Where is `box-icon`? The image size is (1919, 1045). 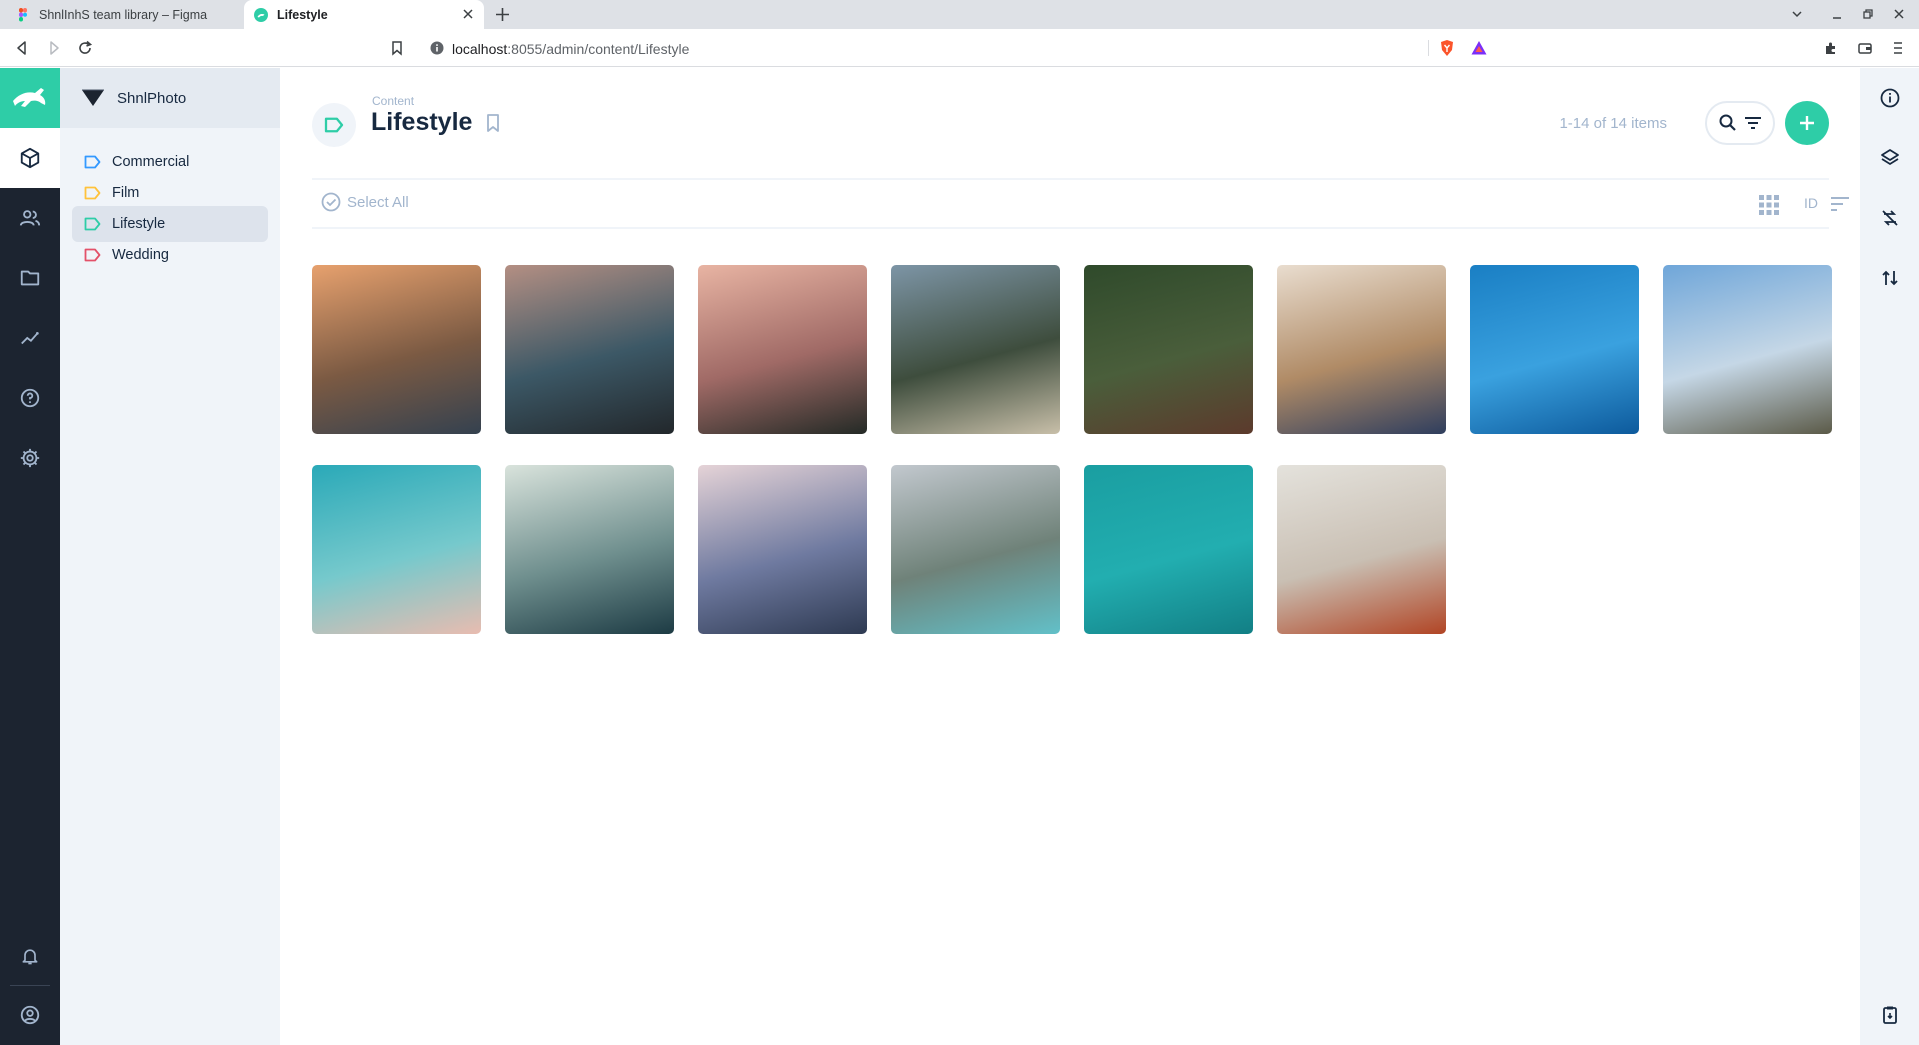
box-icon is located at coordinates (30, 158).